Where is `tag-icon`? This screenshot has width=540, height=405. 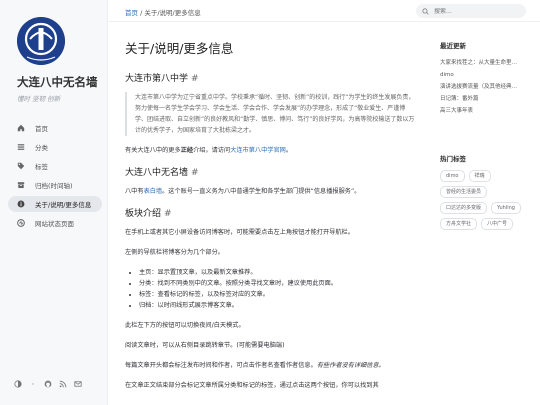
tag-icon is located at coordinates (21, 166).